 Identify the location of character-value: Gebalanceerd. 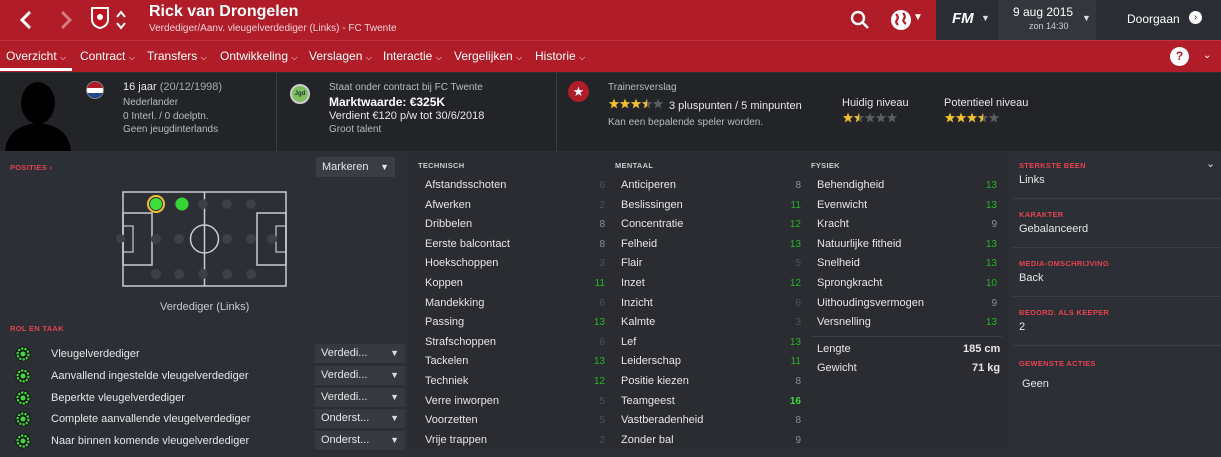
(1054, 229).